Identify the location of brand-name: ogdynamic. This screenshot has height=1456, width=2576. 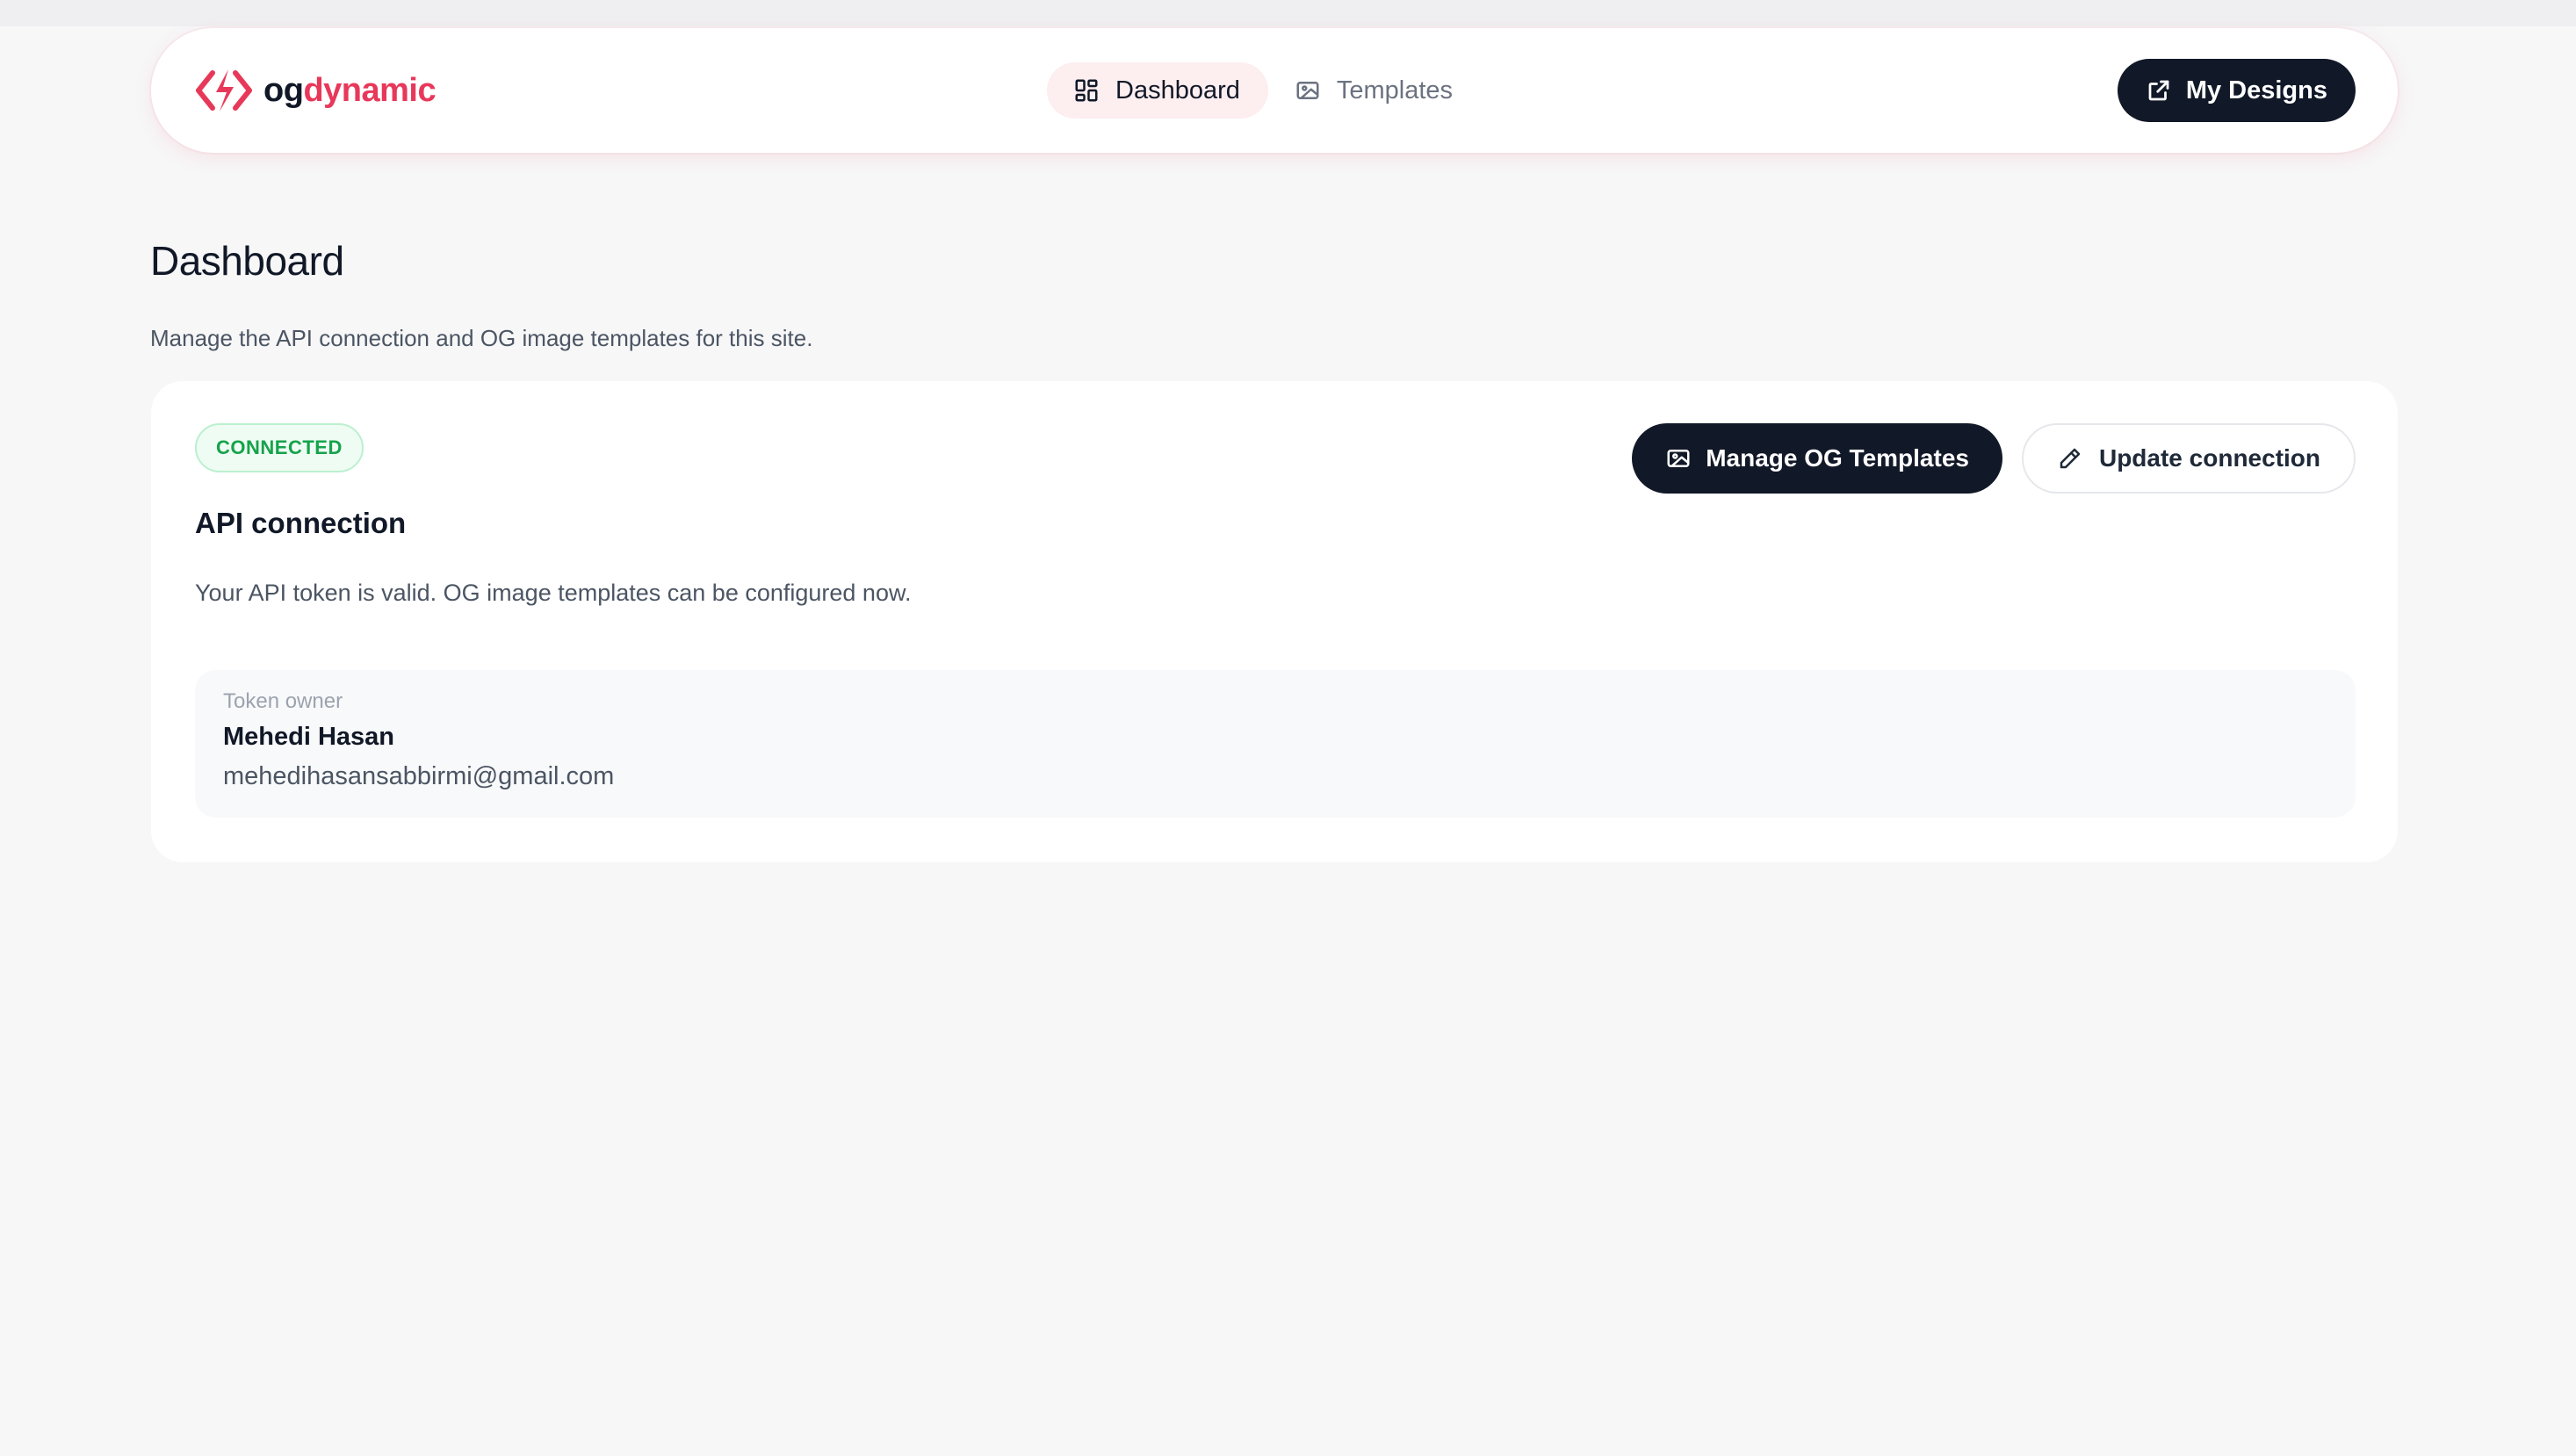
(350, 90).